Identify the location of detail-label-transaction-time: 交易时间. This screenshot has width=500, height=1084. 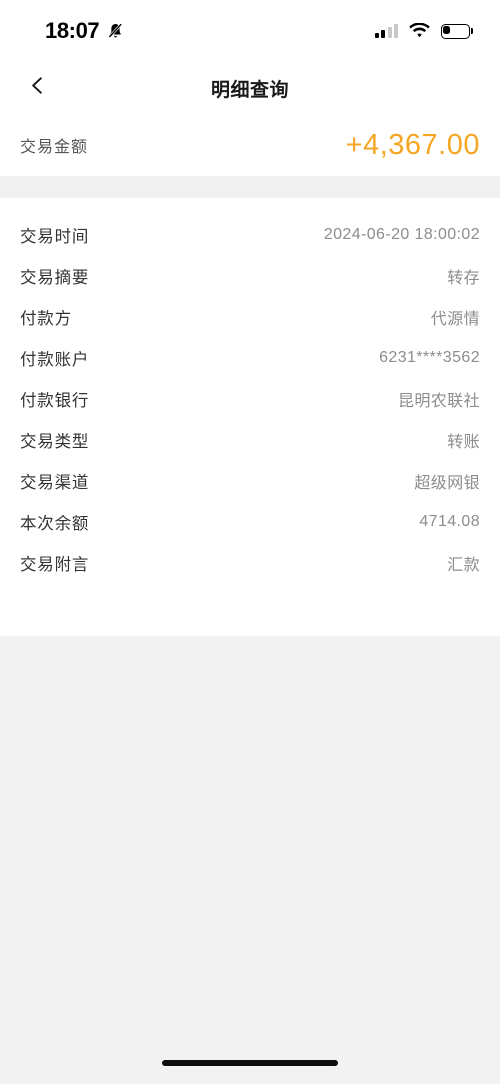
(55, 236).